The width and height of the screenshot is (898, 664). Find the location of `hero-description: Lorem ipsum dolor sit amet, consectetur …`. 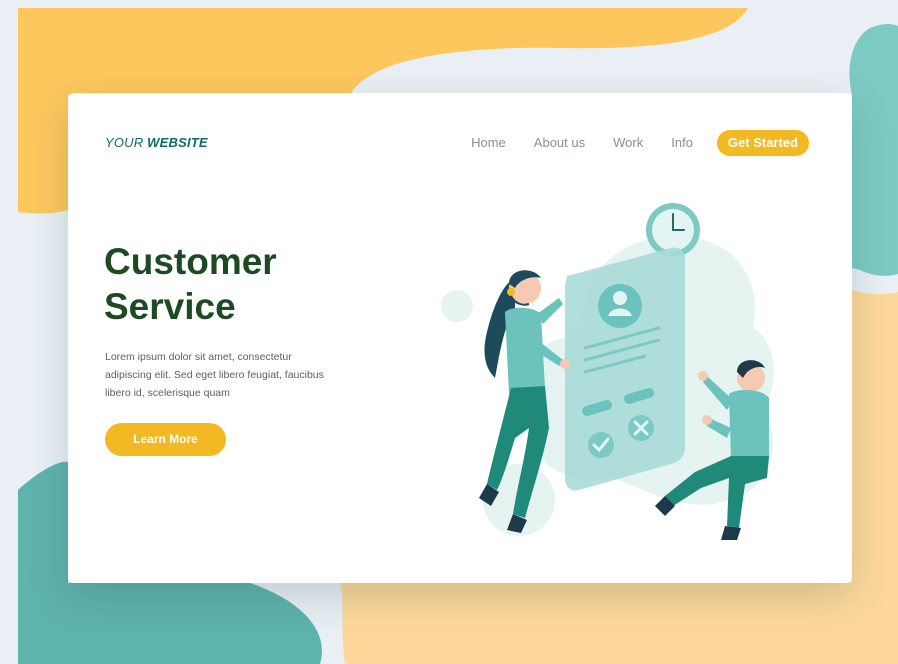

hero-description: Lorem ipsum dolor sit amet, consectetur … is located at coordinates (214, 375).